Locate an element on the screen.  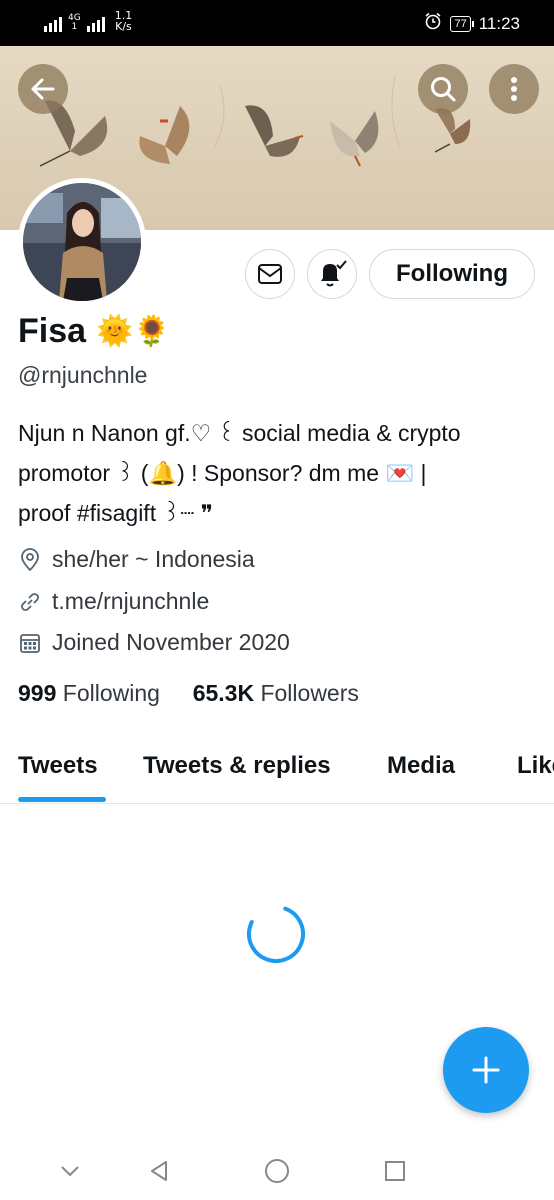
compose-tweet-button is located at coordinates (486, 1070).